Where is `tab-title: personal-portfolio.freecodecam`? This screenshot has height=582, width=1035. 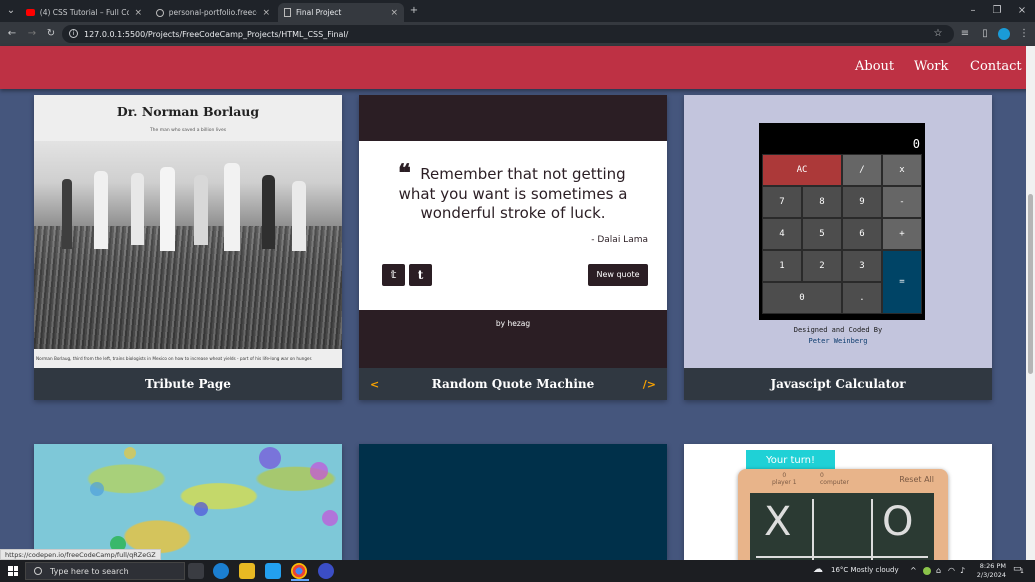 tab-title: personal-portfolio.freecodecam is located at coordinates (213, 12).